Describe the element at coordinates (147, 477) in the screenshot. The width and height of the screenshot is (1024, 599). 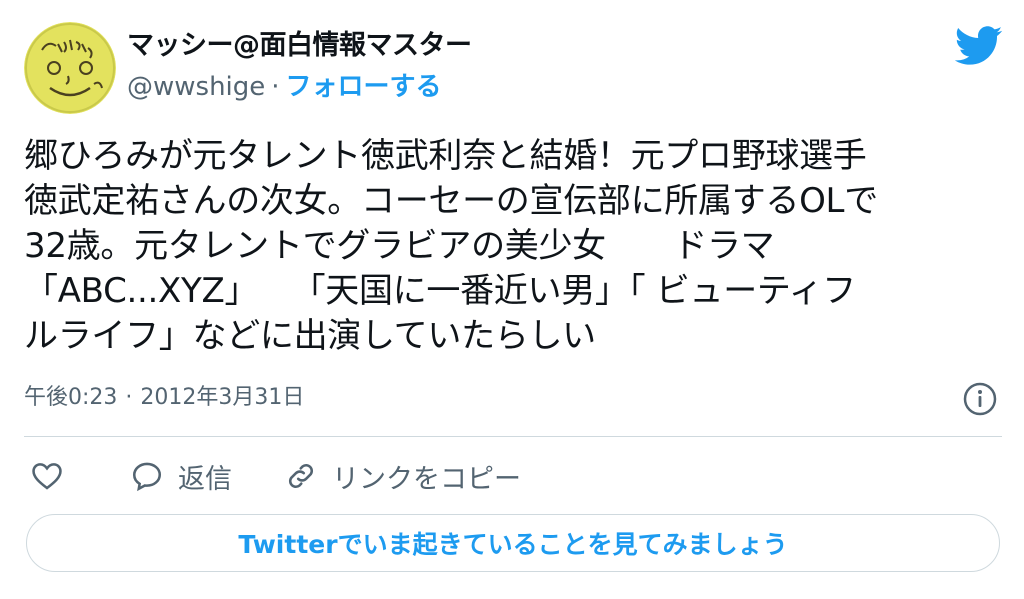
I see `speech-bubble-icon` at that location.